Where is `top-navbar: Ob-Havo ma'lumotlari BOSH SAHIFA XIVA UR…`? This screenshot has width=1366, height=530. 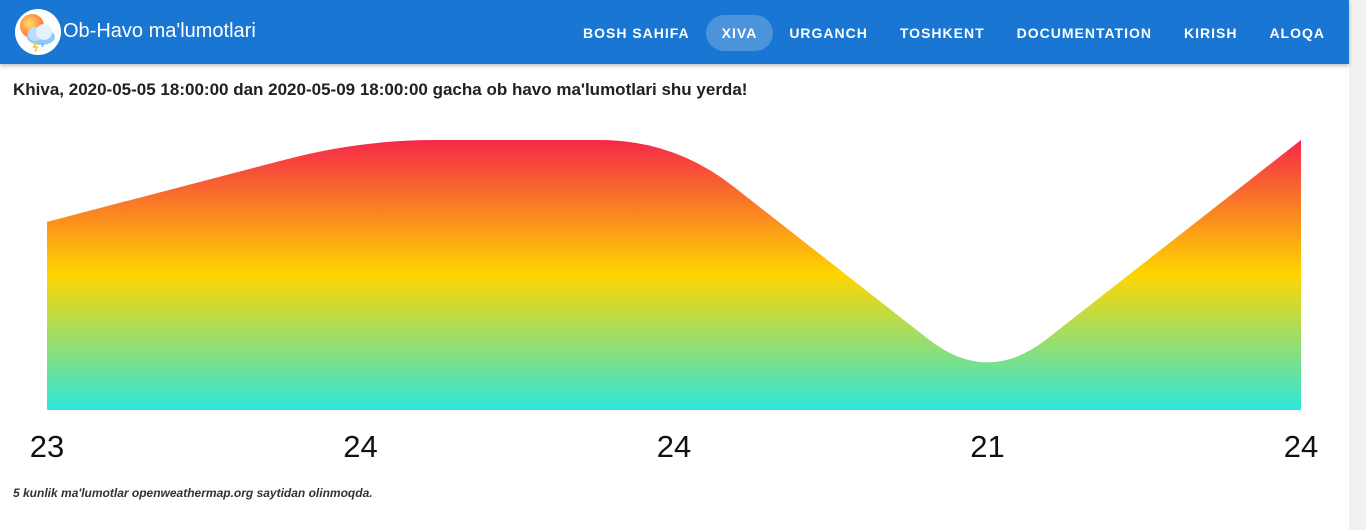 top-navbar: Ob-Havo ma'lumotlari BOSH SAHIFA XIVA UR… is located at coordinates (674, 32).